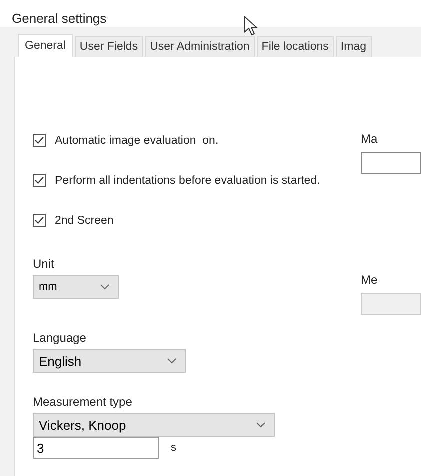 This screenshot has width=421, height=476. I want to click on tab: General, so click(45, 45).